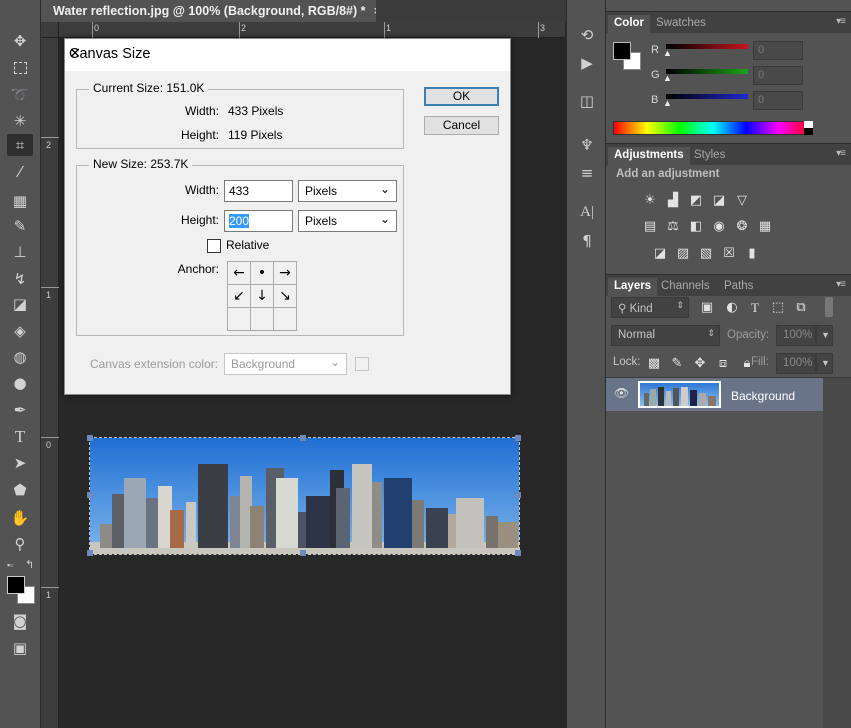 This screenshot has width=851, height=728. What do you see at coordinates (729, 254) in the screenshot?
I see `selective-color-icon: ☒` at bounding box center [729, 254].